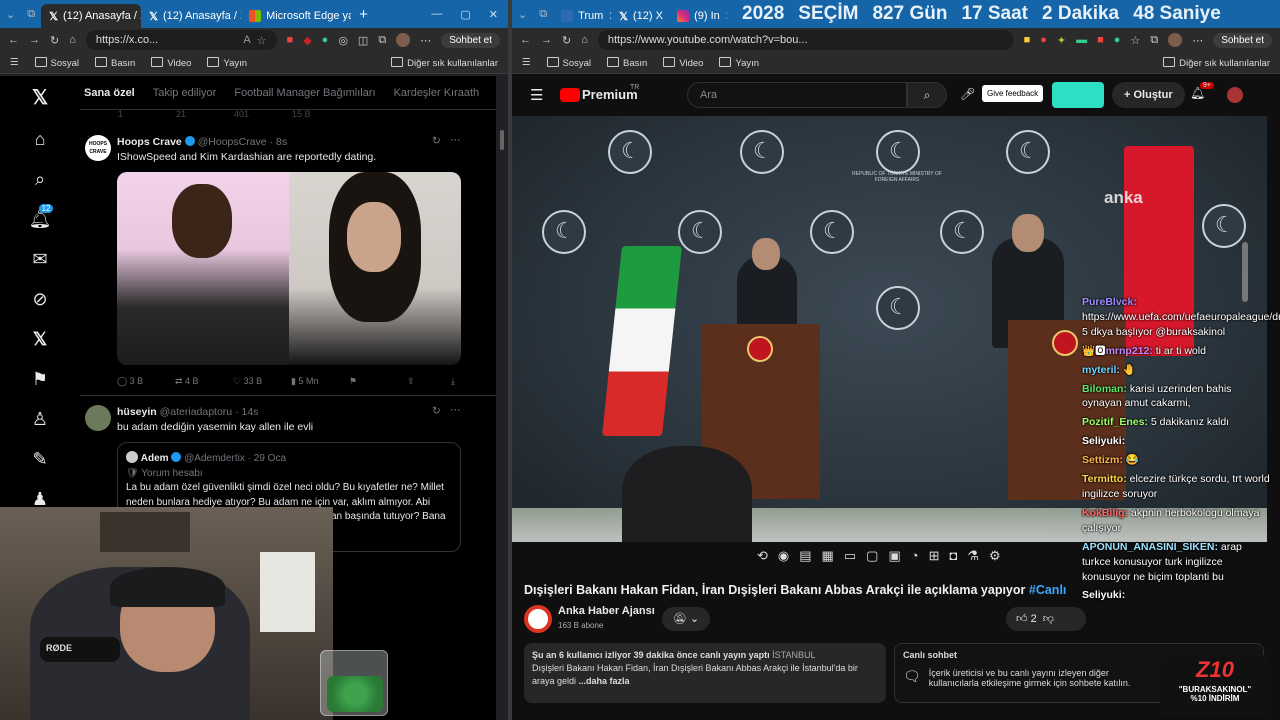 The height and width of the screenshot is (720, 1280). I want to click on search-button: ⌕, so click(927, 95).